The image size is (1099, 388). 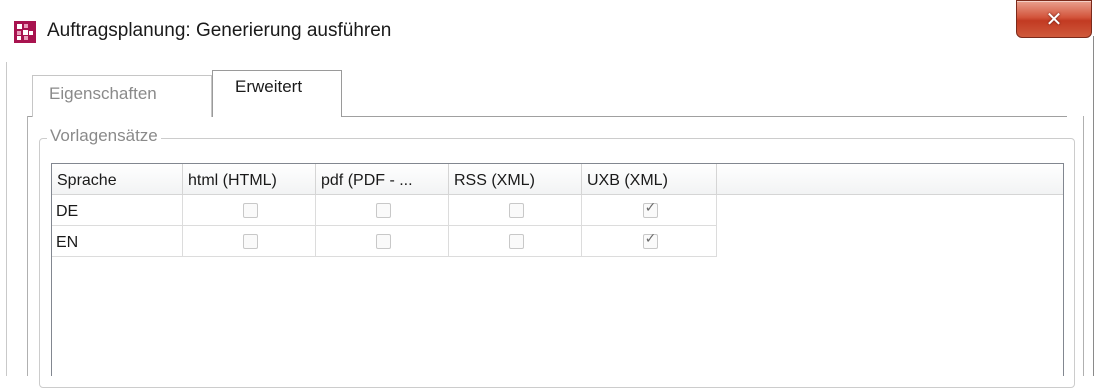 I want to click on window-title: Auftragsplanung: Generierung ausführen, so click(x=219, y=30).